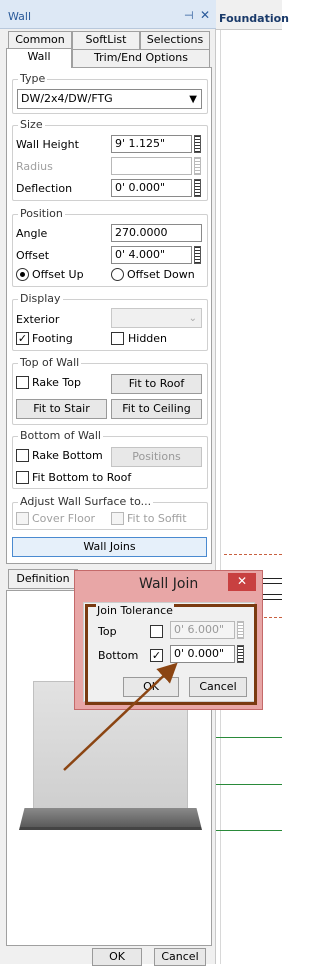  Describe the element at coordinates (39, 58) in the screenshot. I see `tab-wall: Wall` at that location.